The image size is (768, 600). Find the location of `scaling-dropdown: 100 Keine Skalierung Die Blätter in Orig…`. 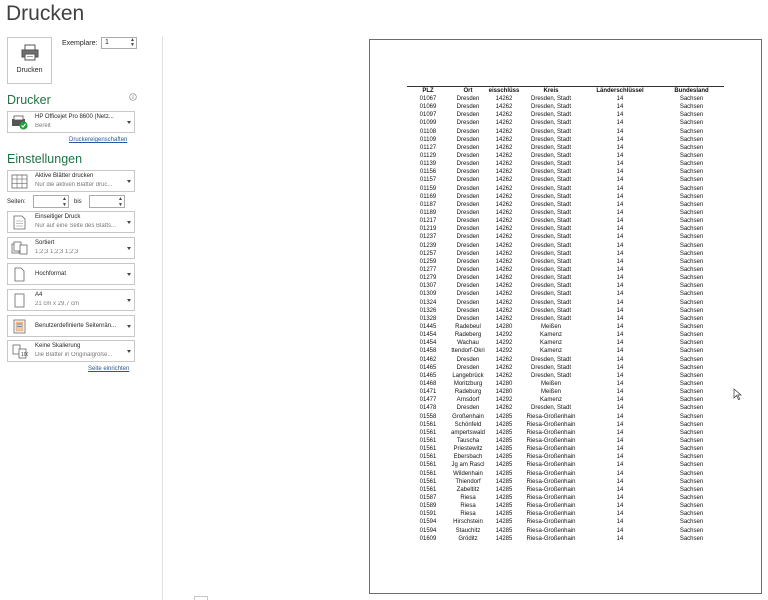

scaling-dropdown: 100 Keine Skalierung Die Blätter in Orig… is located at coordinates (71, 351).